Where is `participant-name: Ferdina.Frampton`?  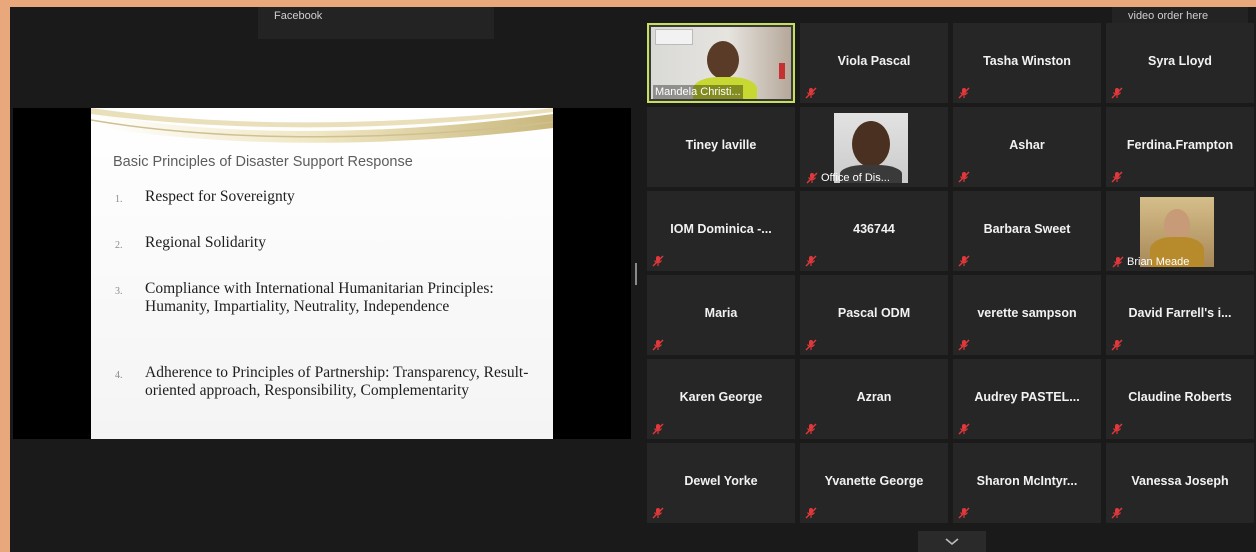 participant-name: Ferdina.Frampton is located at coordinates (1180, 145).